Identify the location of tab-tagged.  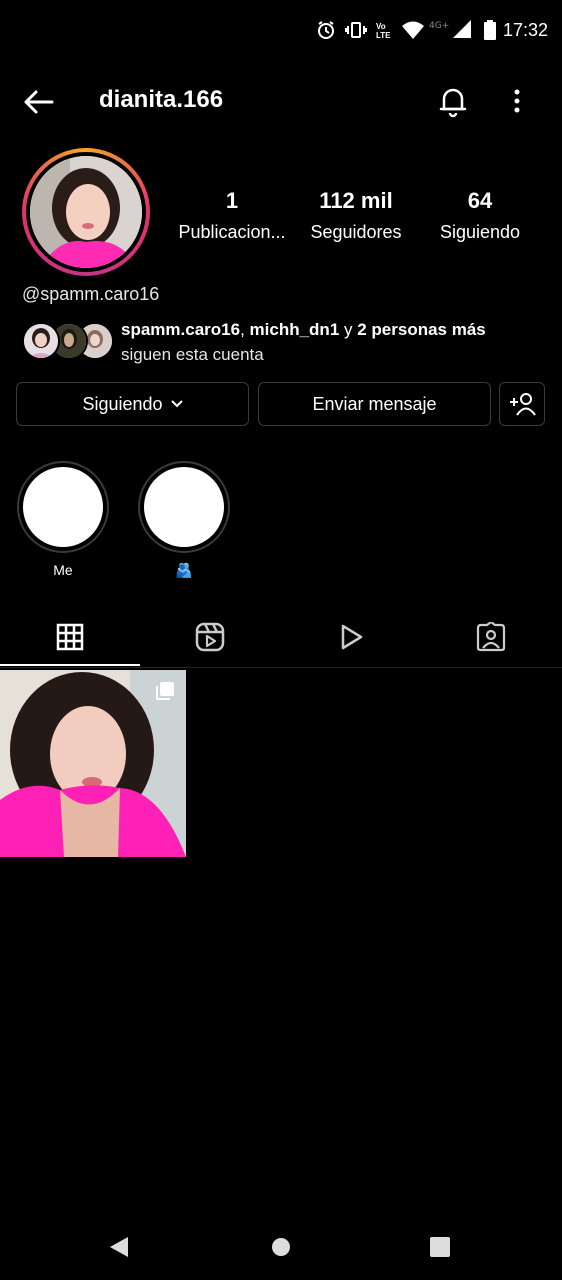
(491, 637).